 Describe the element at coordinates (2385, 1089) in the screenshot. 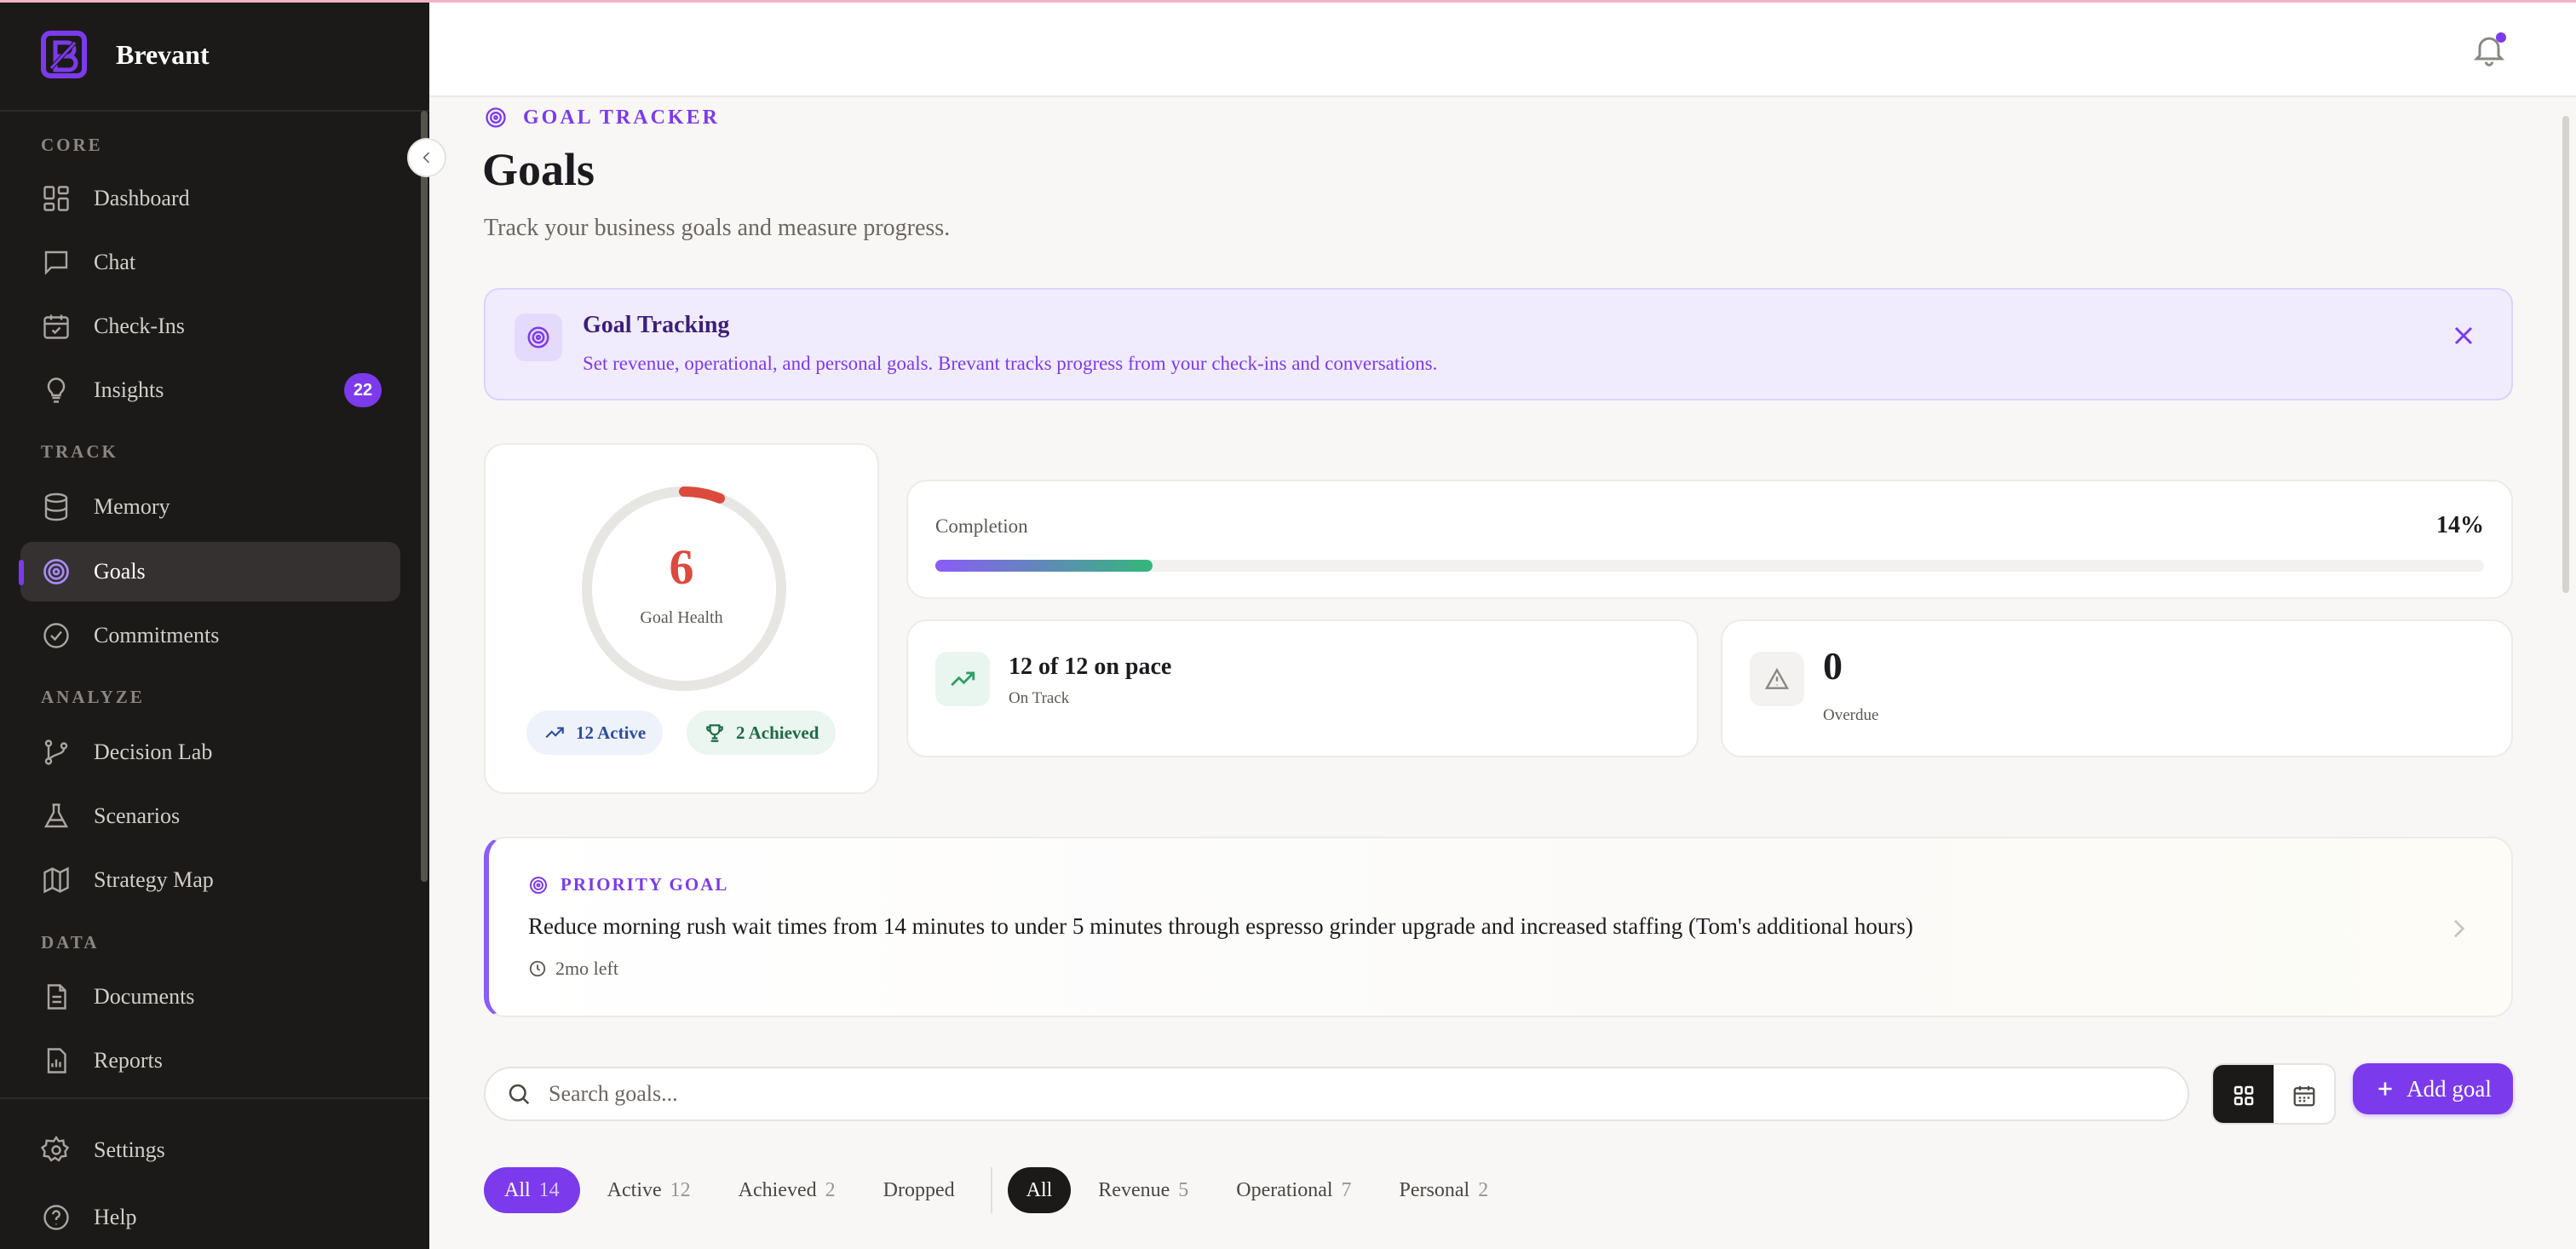

I see `plus-icon` at that location.